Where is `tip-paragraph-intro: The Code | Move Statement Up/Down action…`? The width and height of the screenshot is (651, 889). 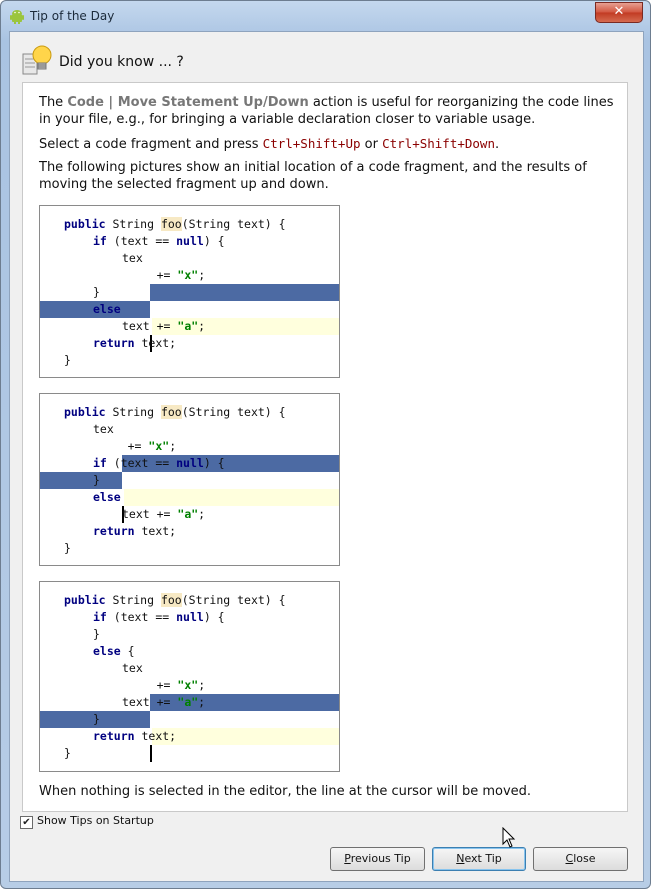 tip-paragraph-intro: The Code | Move Statement Up/Down action… is located at coordinates (329, 111).